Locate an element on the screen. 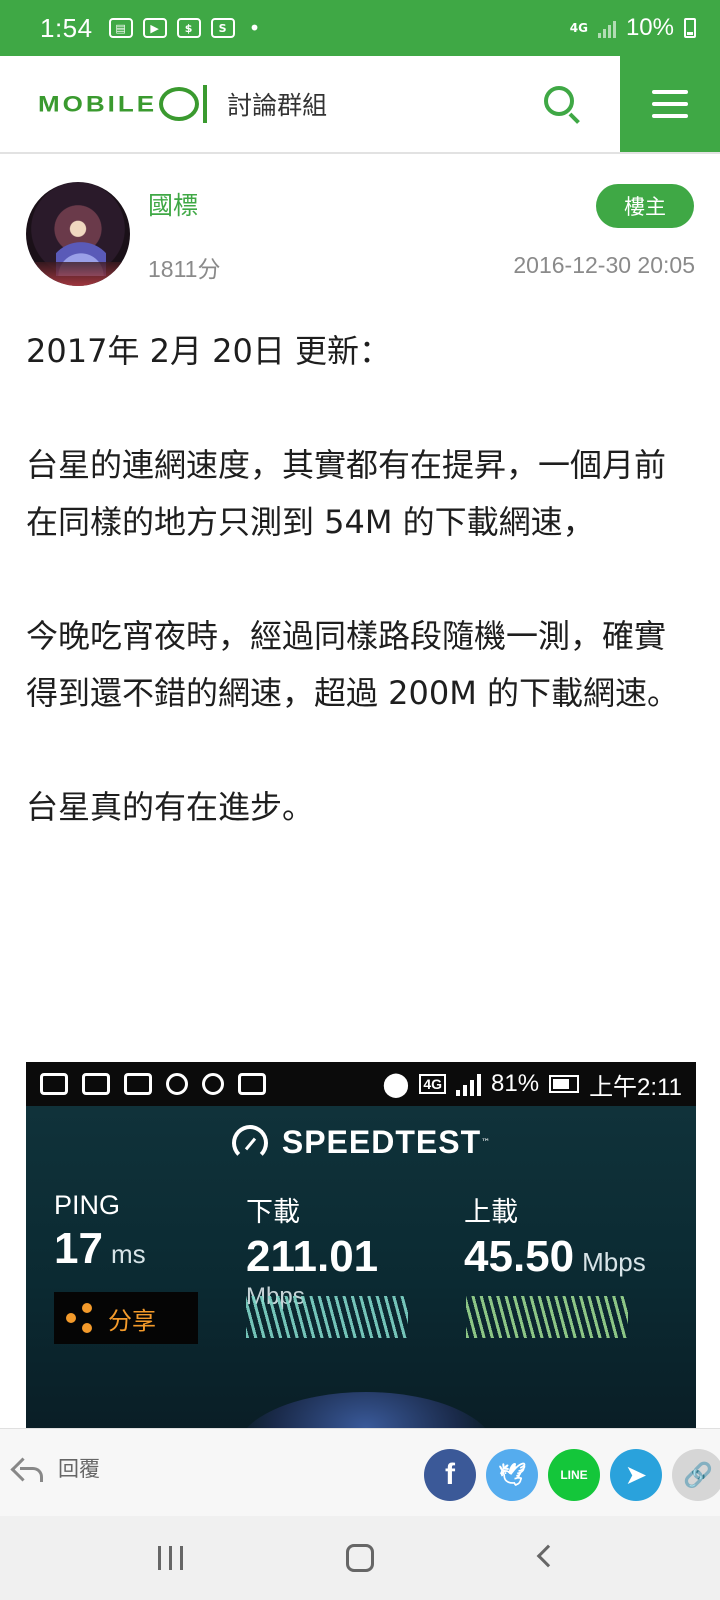 The image size is (720, 1600). chat-icon is located at coordinates (213, 1084).